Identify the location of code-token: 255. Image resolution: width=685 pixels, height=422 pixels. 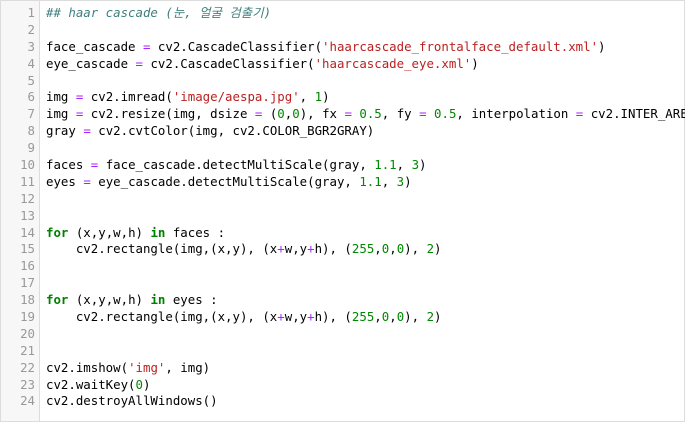
(363, 317).